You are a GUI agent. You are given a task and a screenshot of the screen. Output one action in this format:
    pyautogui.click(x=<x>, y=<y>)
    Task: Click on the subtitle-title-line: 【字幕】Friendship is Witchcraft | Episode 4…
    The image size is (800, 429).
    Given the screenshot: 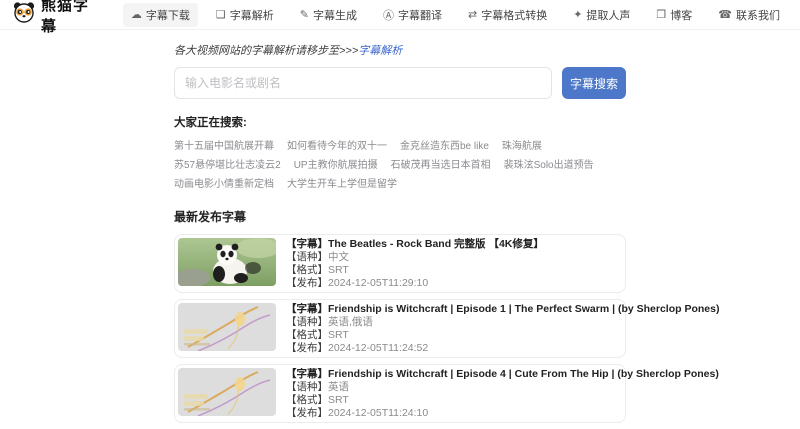 What is the action you would take?
    pyautogui.click(x=502, y=374)
    